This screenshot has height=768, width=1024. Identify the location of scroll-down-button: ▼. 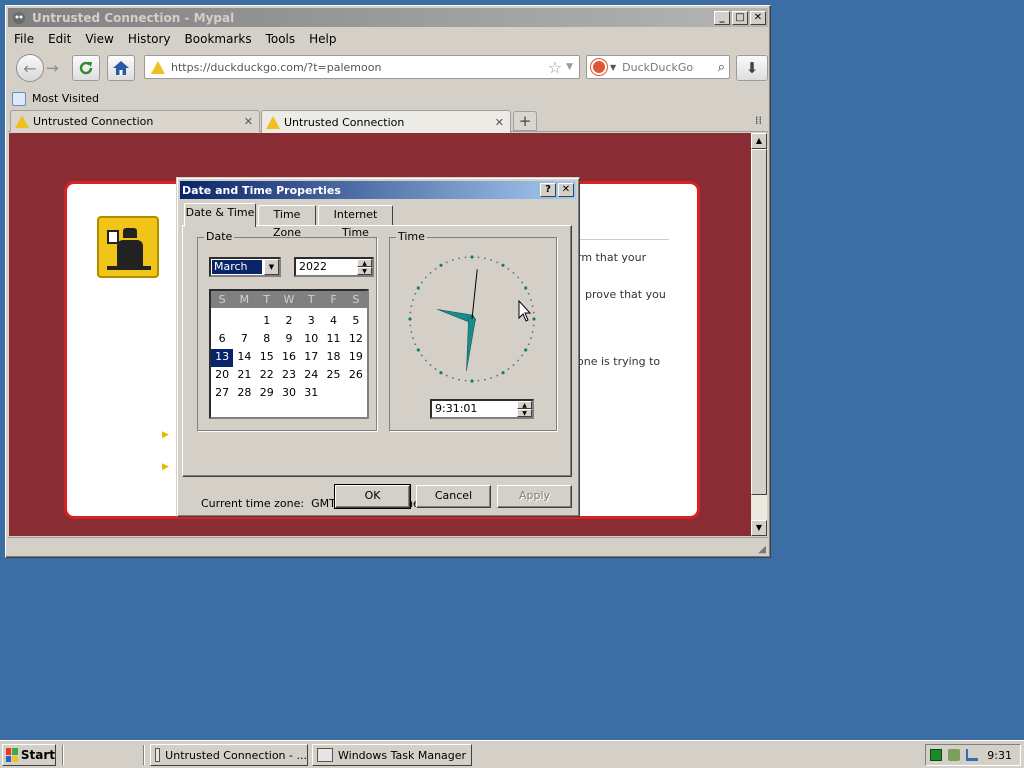
(759, 528).